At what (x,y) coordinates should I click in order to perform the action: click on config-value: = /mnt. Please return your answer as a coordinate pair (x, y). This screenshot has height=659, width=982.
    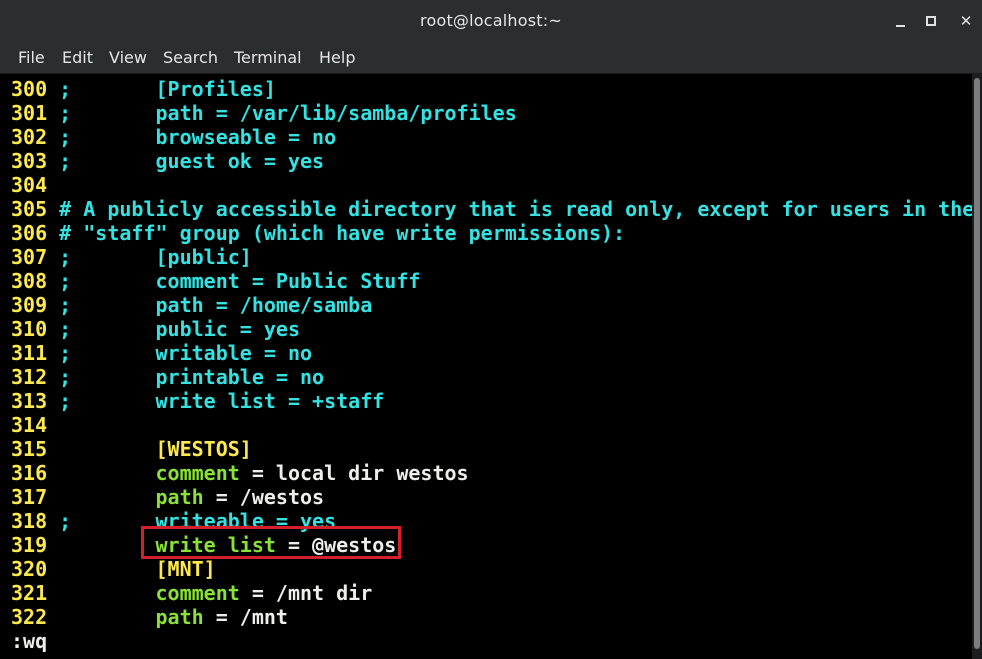
    Looking at the image, I should click on (245, 617).